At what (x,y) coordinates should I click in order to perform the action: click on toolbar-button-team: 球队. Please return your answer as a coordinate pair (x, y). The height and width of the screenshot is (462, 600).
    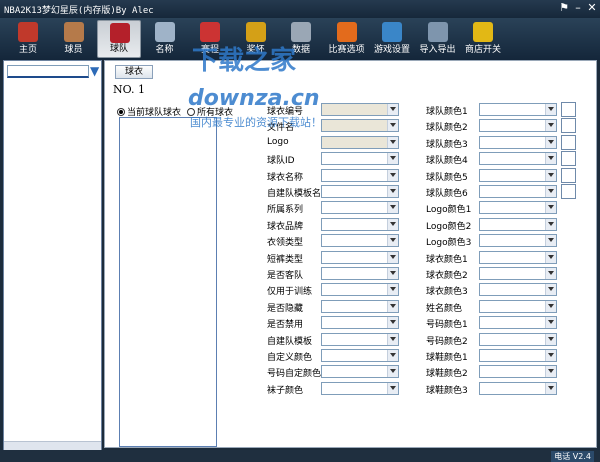
    Looking at the image, I should click on (119, 39).